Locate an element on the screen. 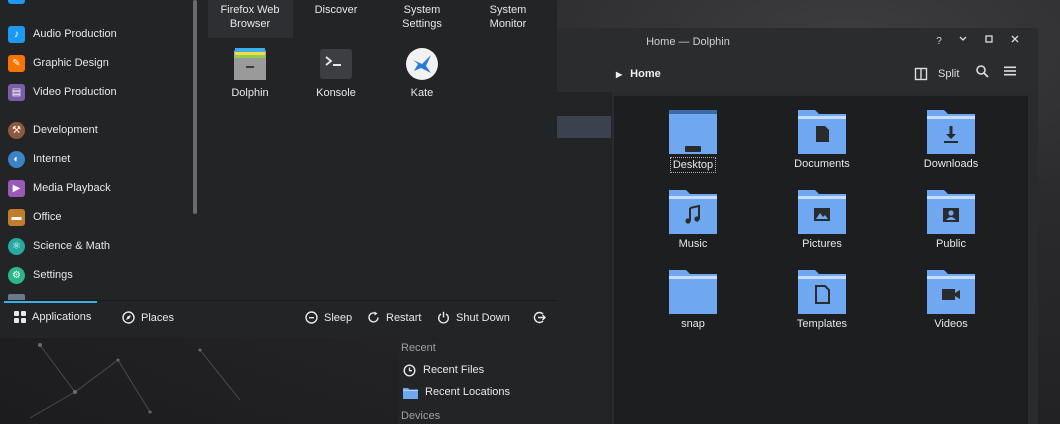  breadcrumb: ▶ Home is located at coordinates (638, 74).